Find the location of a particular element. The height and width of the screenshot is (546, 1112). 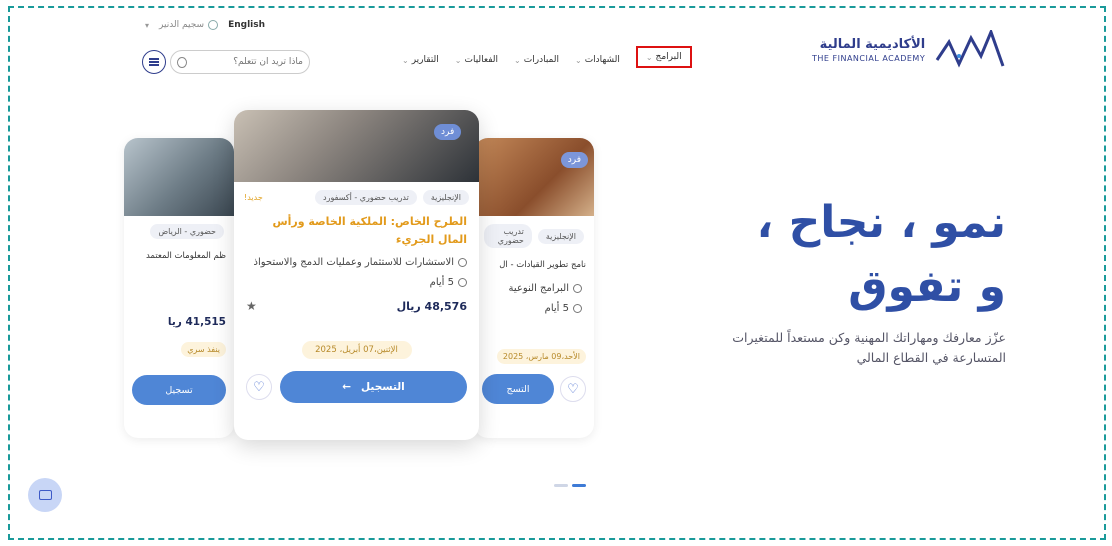

menu-button is located at coordinates (154, 62).